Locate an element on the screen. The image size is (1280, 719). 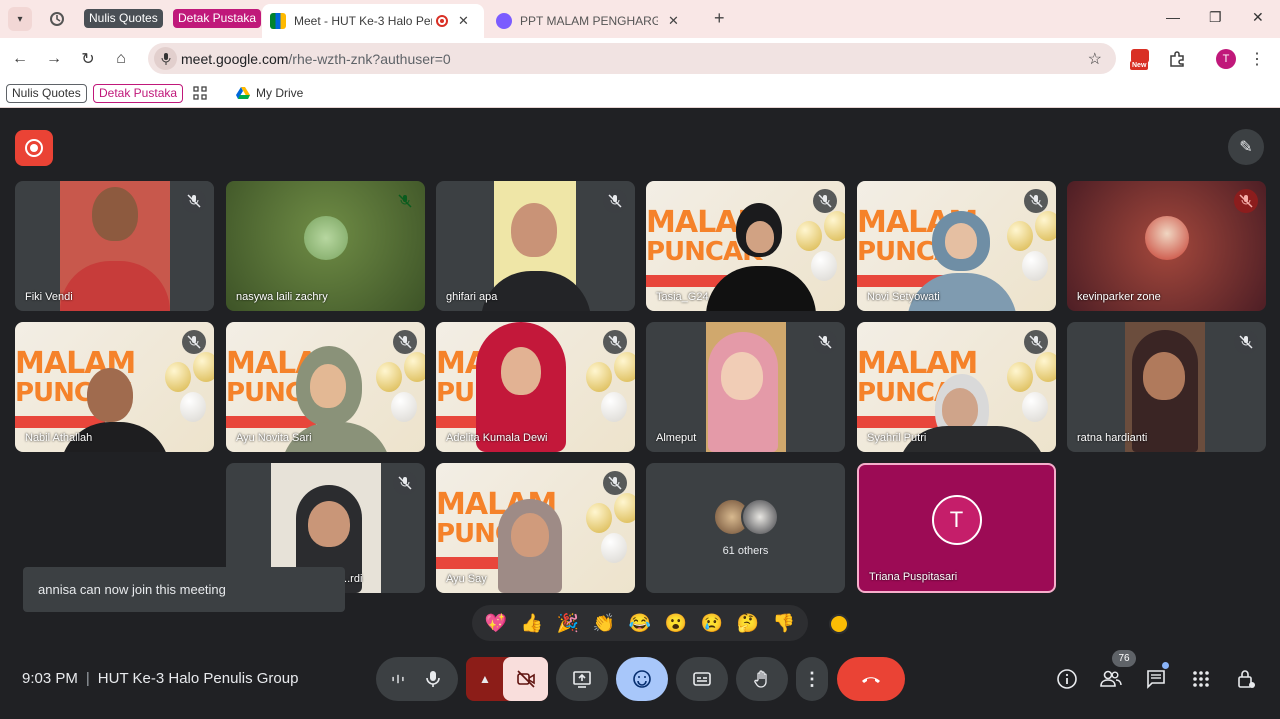
participant-name: ratna hardianti is located at coordinates (1112, 438).